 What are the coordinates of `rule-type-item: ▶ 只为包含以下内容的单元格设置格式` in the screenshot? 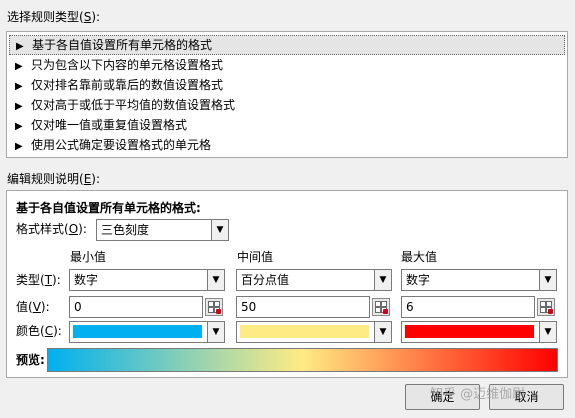 It's located at (287, 65).